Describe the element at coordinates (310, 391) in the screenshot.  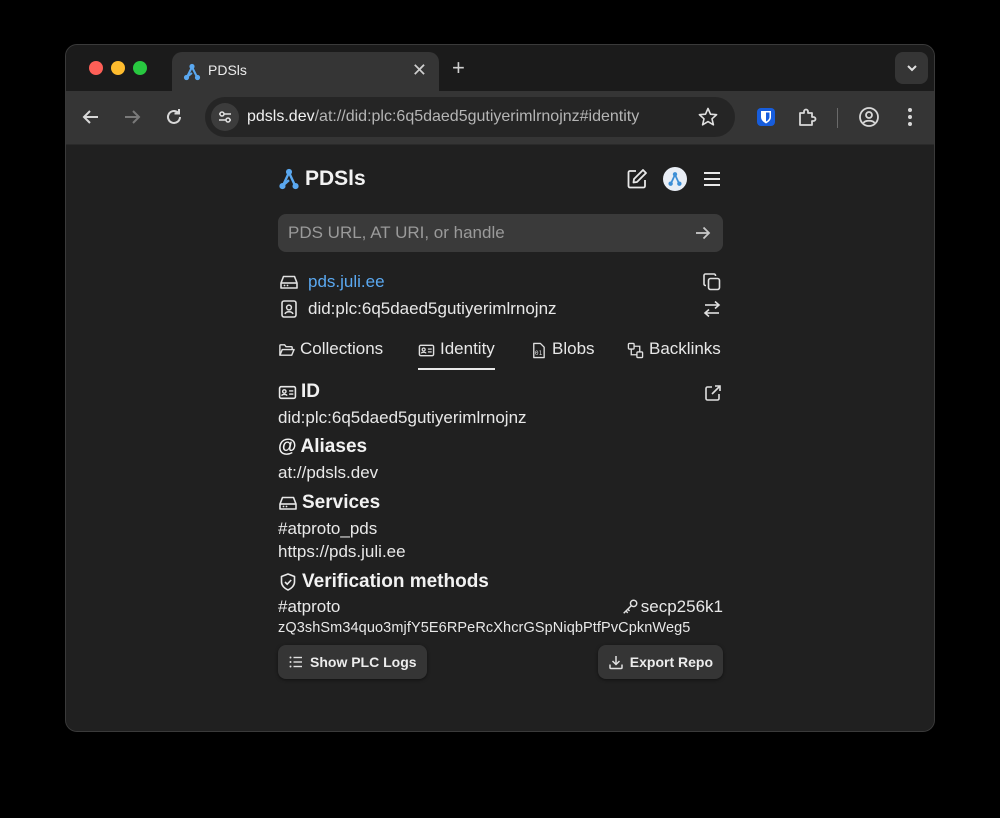
I see `section-title-text: ID` at that location.